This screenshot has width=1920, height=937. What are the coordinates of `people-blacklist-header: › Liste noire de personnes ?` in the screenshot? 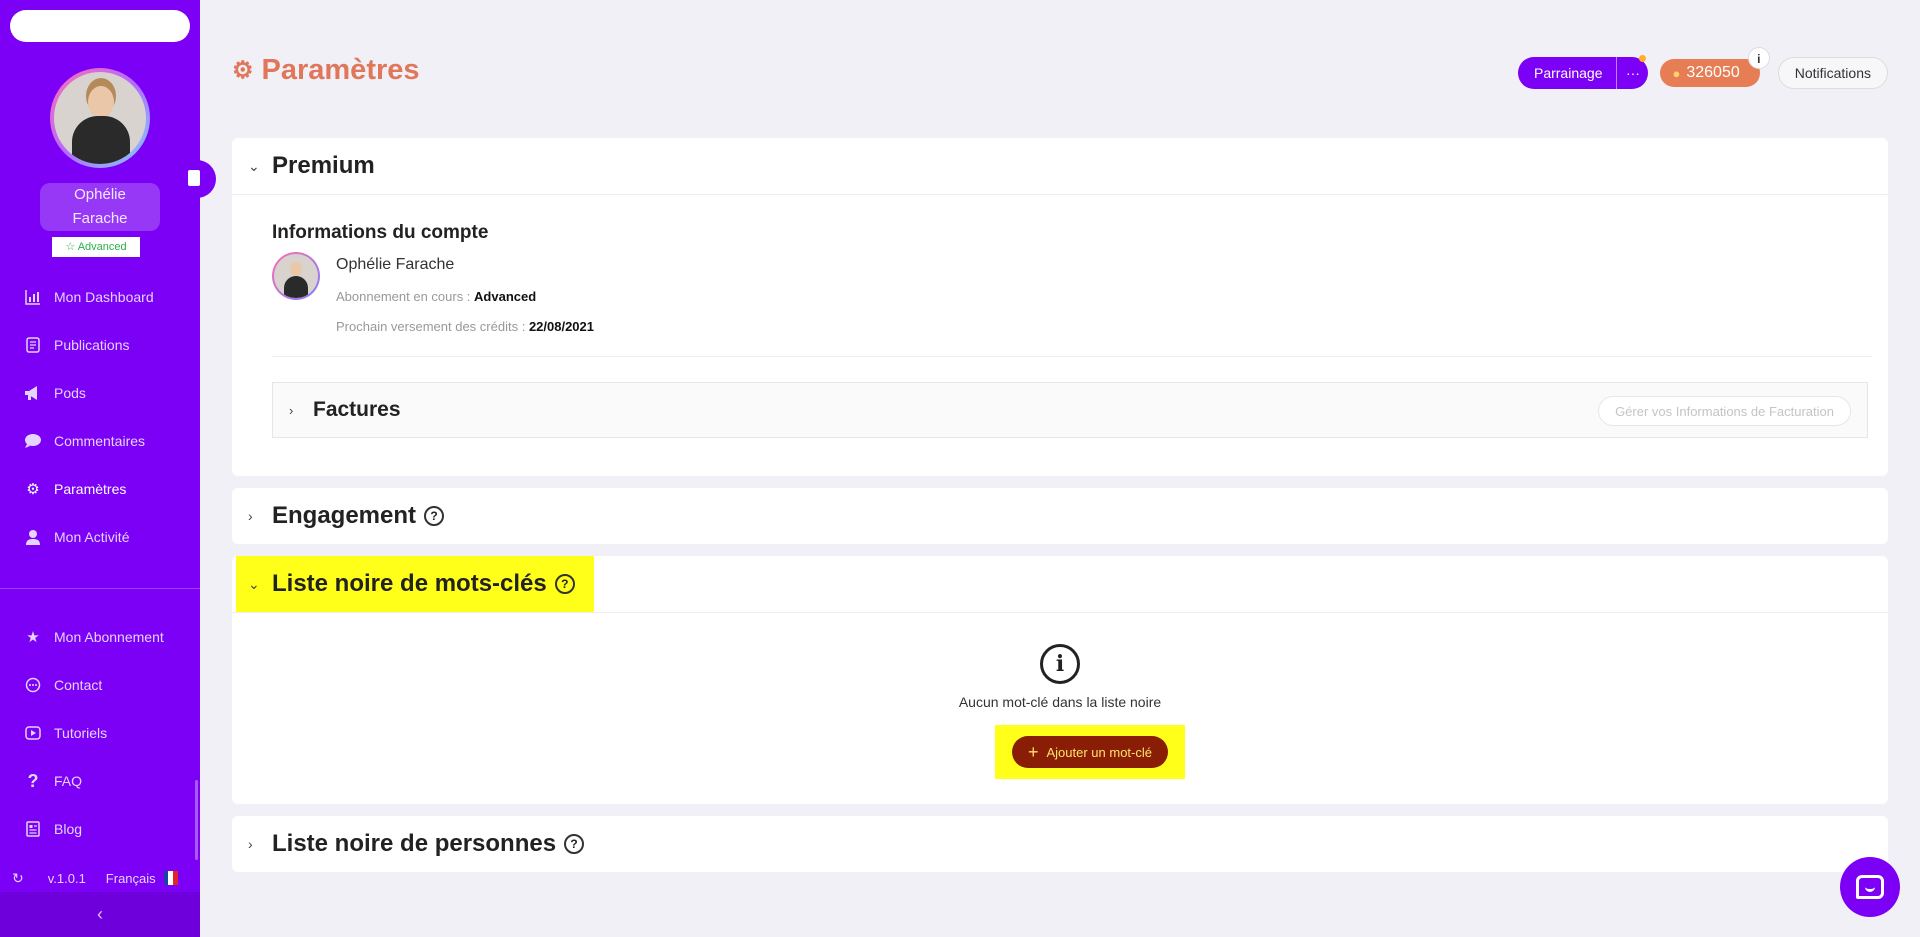 It's located at (1060, 844).